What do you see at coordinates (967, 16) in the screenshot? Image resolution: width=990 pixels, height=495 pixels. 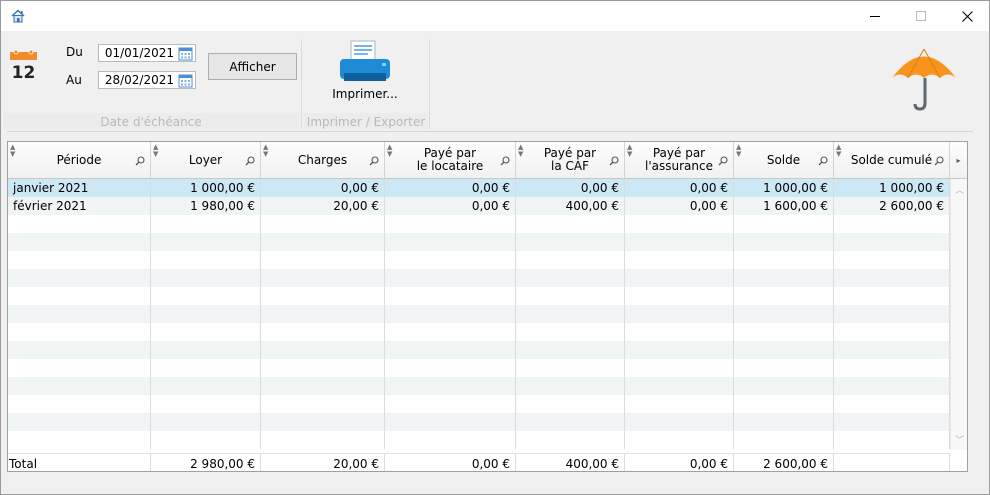 I see `close-button` at bounding box center [967, 16].